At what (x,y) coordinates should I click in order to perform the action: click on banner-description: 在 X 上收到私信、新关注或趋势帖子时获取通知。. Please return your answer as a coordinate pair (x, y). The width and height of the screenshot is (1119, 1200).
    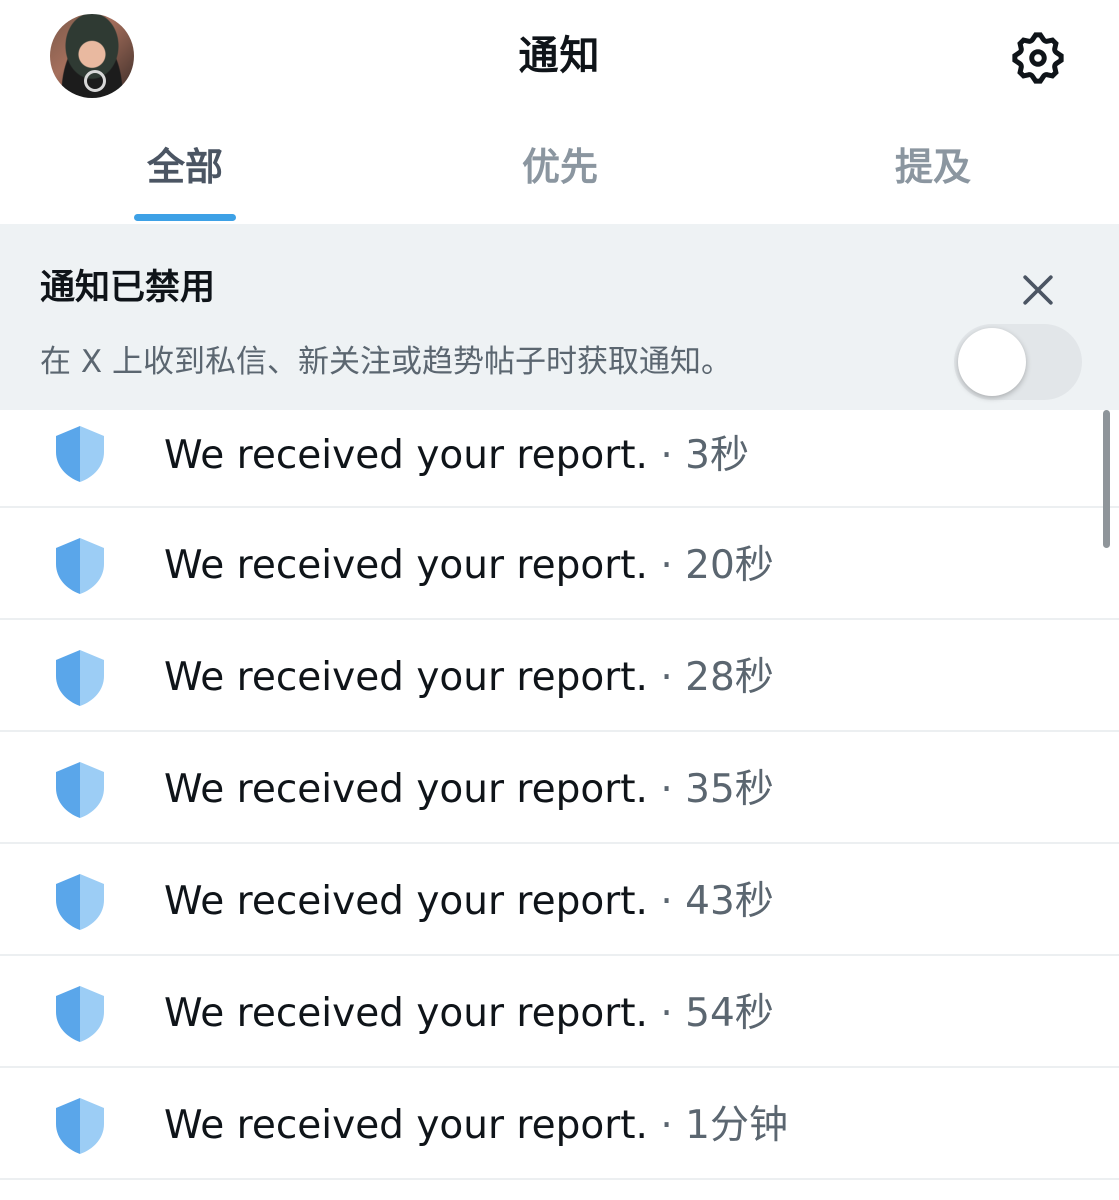
    Looking at the image, I should click on (386, 362).